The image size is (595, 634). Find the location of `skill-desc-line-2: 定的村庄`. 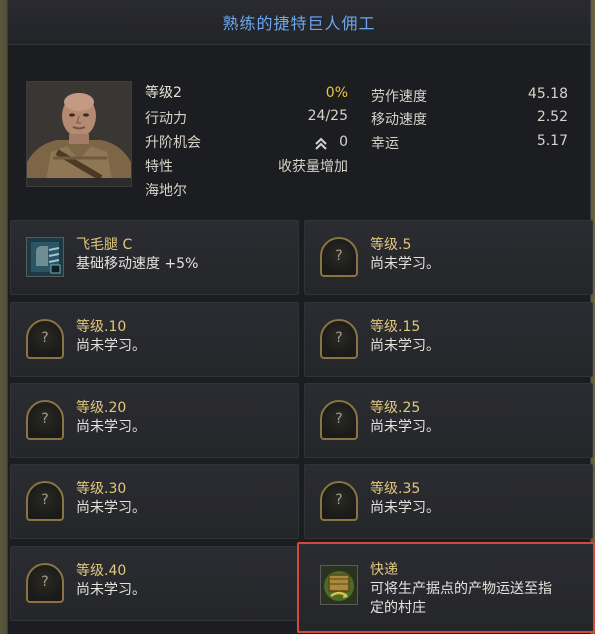

skill-desc-line-2: 定的村庄 is located at coordinates (398, 608).